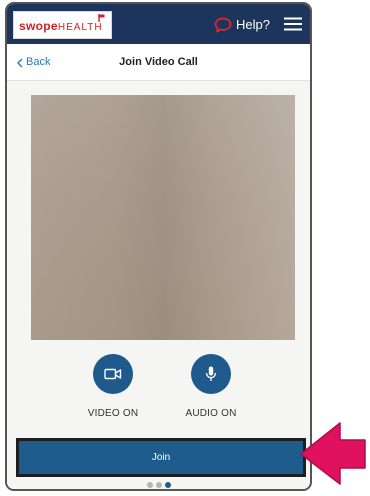 This screenshot has width=370, height=496. What do you see at coordinates (101, 18) in the screenshot?
I see `logo-flag-icon` at bounding box center [101, 18].